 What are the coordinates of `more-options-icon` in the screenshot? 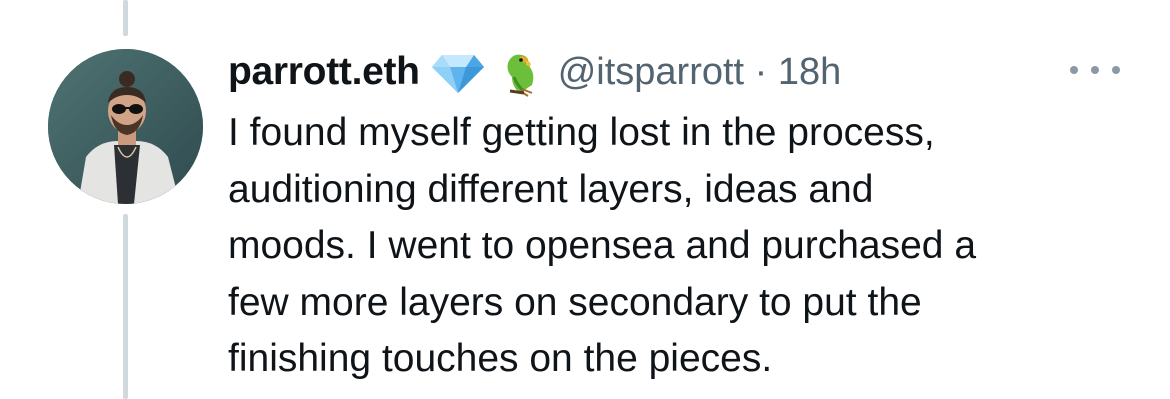 It's located at (1095, 70).